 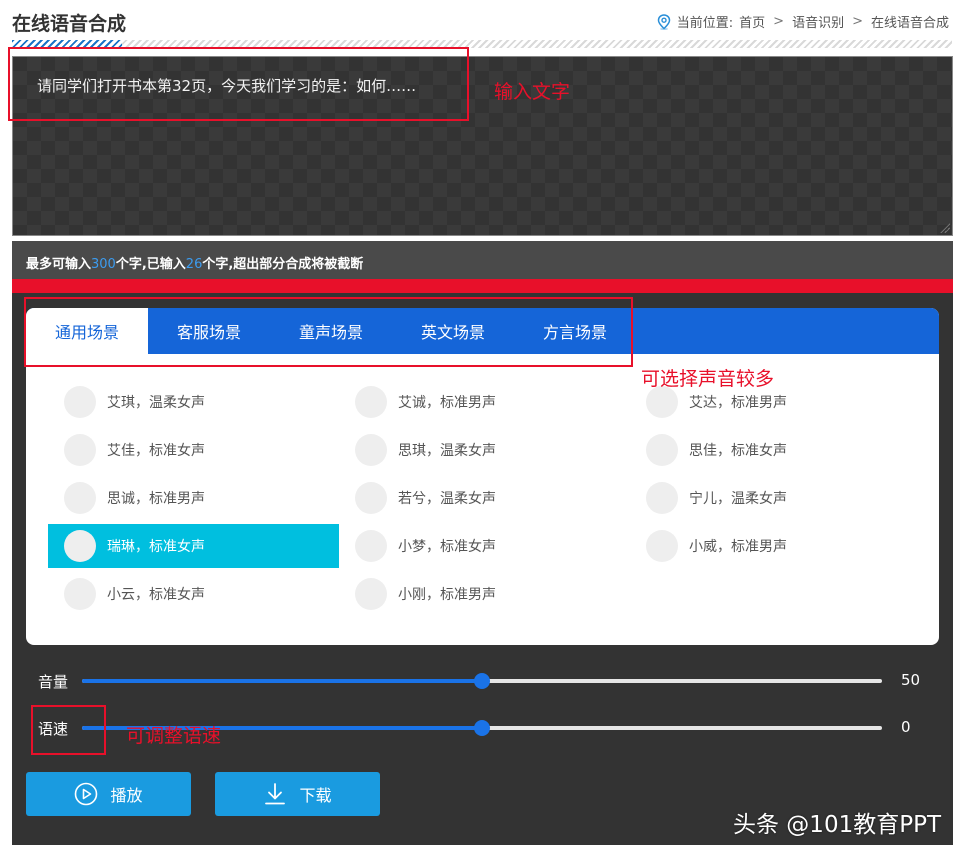 I want to click on voice-item: 宁儿，温柔女声, so click(x=775, y=498).